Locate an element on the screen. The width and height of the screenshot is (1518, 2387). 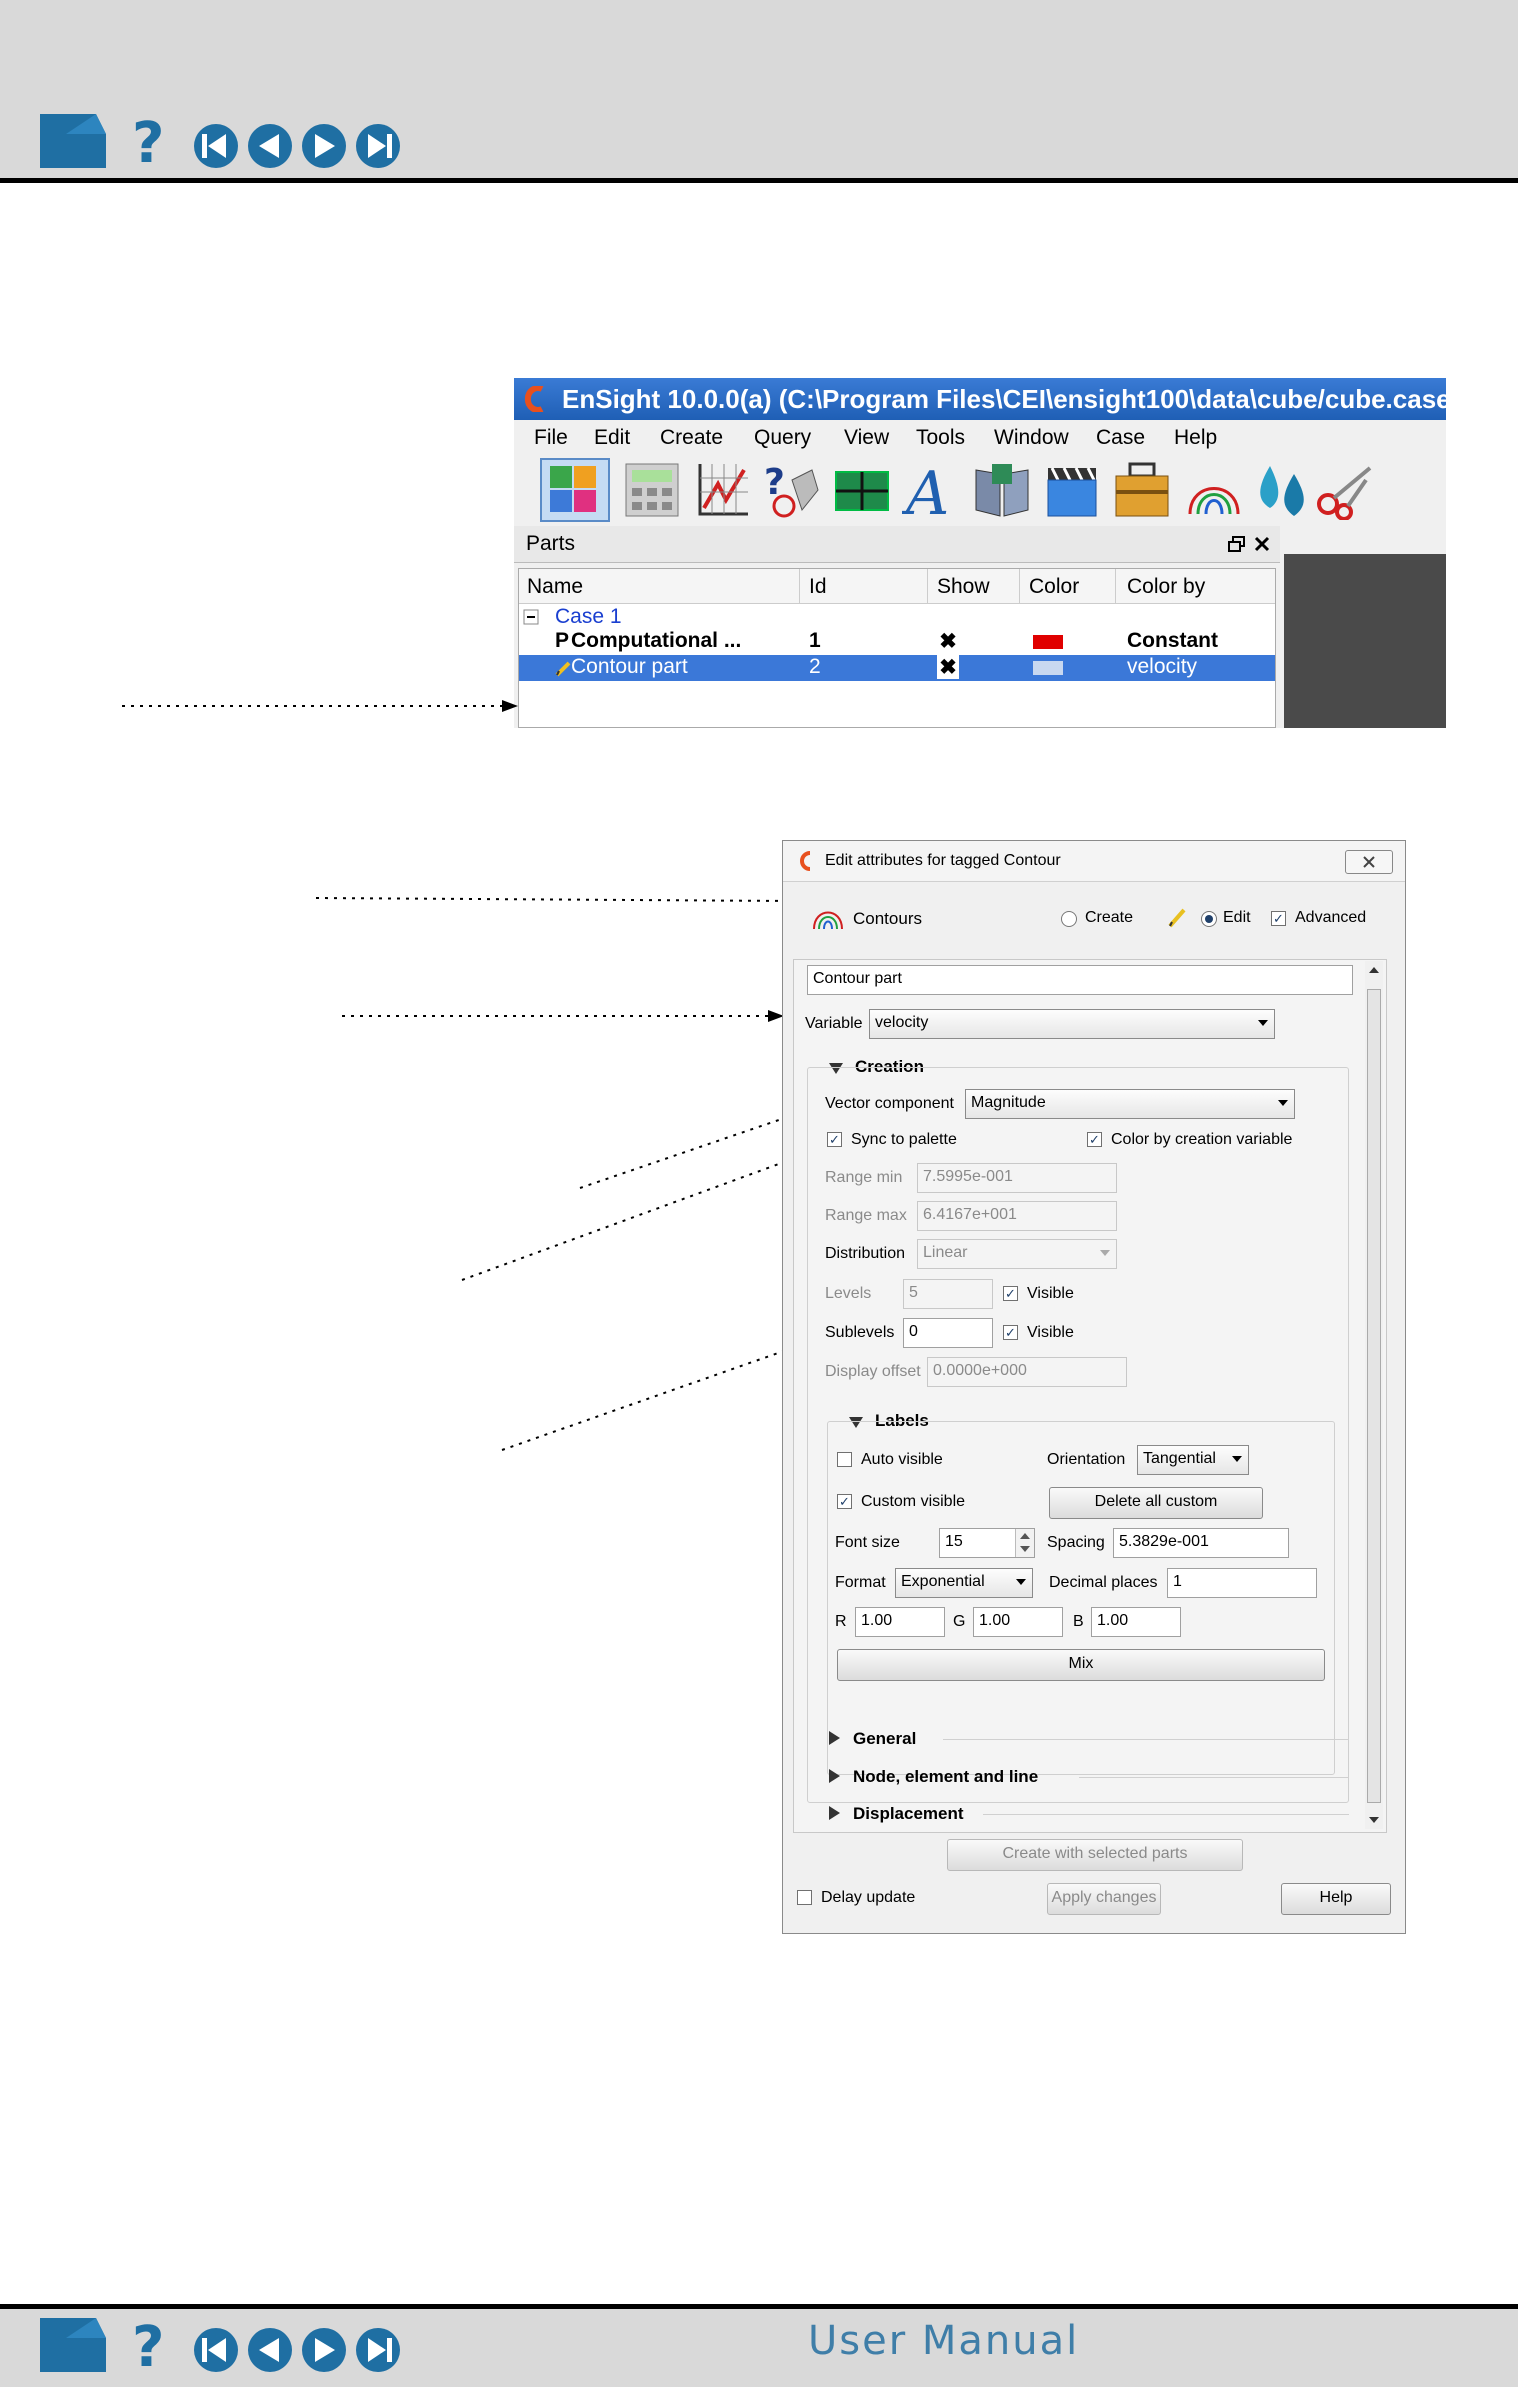
last-page-icon is located at coordinates (378, 2350).